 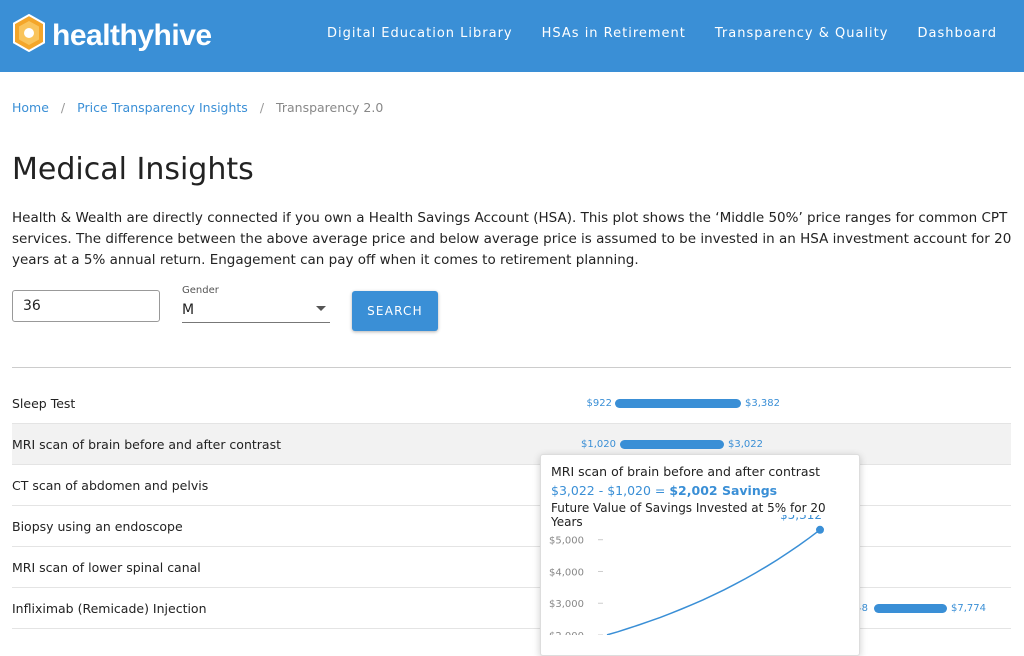 What do you see at coordinates (957, 33) in the screenshot?
I see `nav-dashboard: Dashboard` at bounding box center [957, 33].